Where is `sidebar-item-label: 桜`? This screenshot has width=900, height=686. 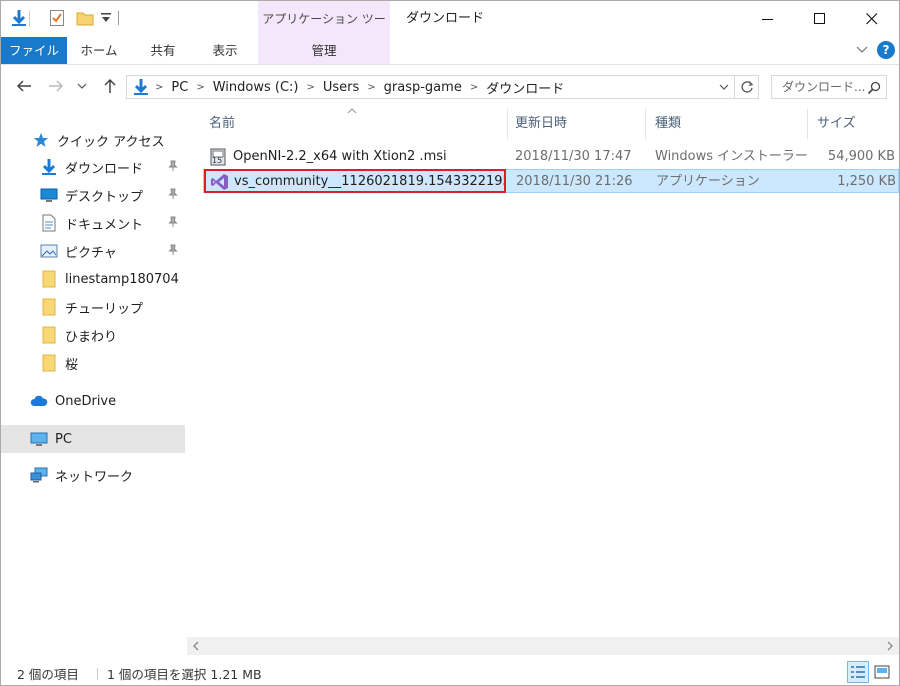 sidebar-item-label: 桜 is located at coordinates (72, 365).